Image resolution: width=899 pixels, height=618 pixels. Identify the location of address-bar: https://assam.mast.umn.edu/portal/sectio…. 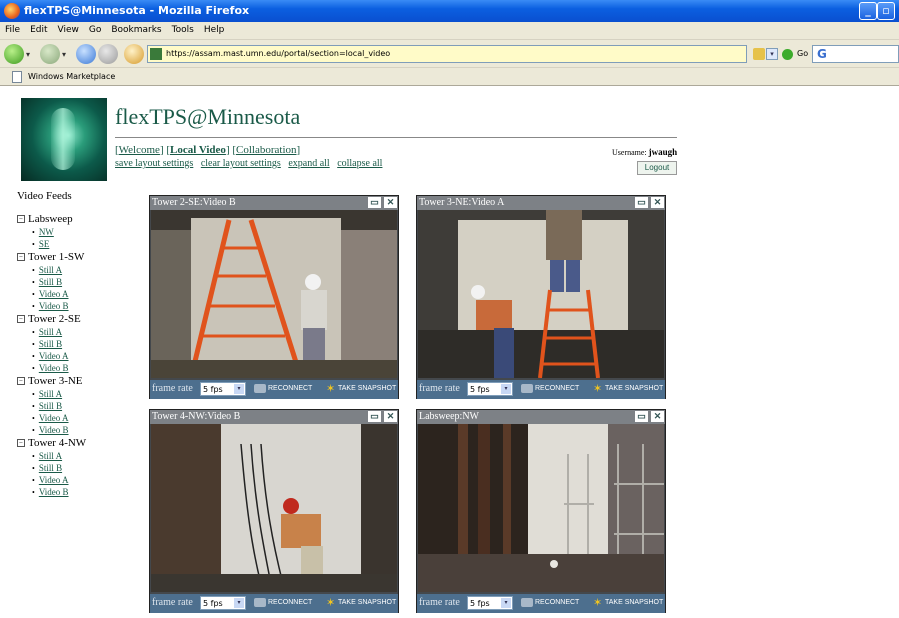
(447, 54).